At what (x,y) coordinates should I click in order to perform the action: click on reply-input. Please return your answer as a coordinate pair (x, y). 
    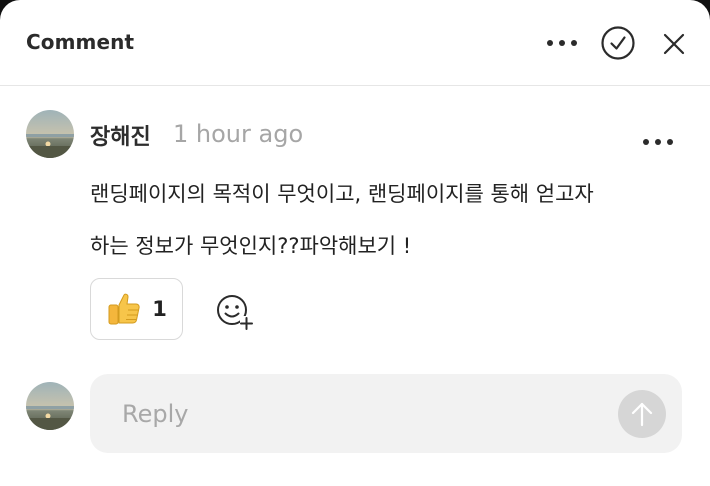
    Looking at the image, I should click on (350, 413).